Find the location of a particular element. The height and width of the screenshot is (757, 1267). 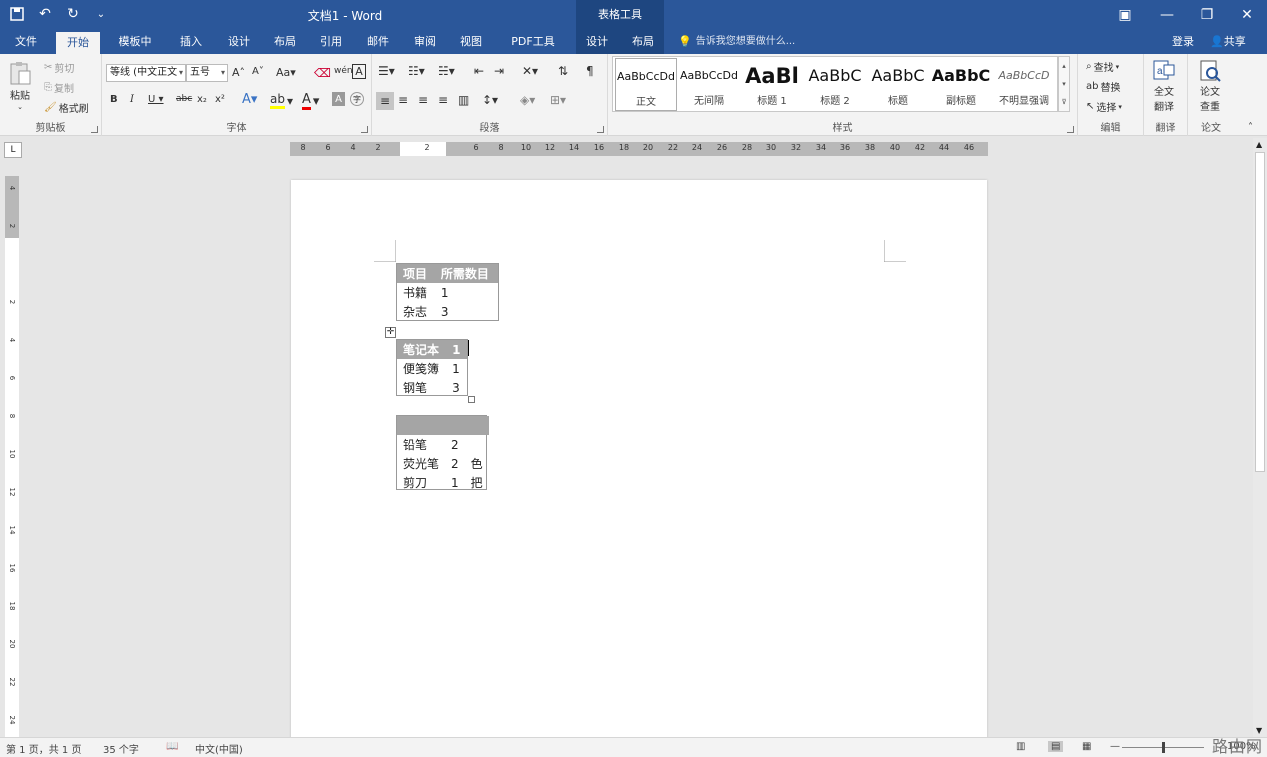

tab-pdf-tools: PDF工具集 is located at coordinates (533, 51).